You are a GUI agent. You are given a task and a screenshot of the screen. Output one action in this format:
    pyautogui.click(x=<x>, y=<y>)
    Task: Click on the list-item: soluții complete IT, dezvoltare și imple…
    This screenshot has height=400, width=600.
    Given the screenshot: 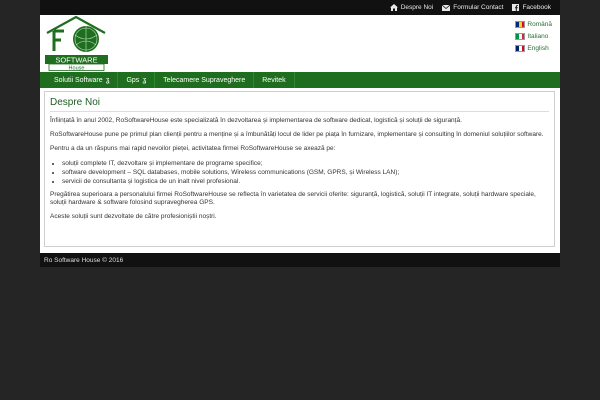 What is the action you would take?
    pyautogui.click(x=305, y=163)
    